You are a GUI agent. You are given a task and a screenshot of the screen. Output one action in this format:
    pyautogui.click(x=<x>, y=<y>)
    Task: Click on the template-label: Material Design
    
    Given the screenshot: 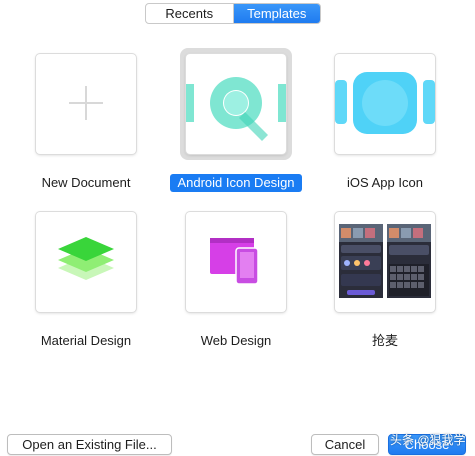 What is the action you would take?
    pyautogui.click(x=86, y=340)
    